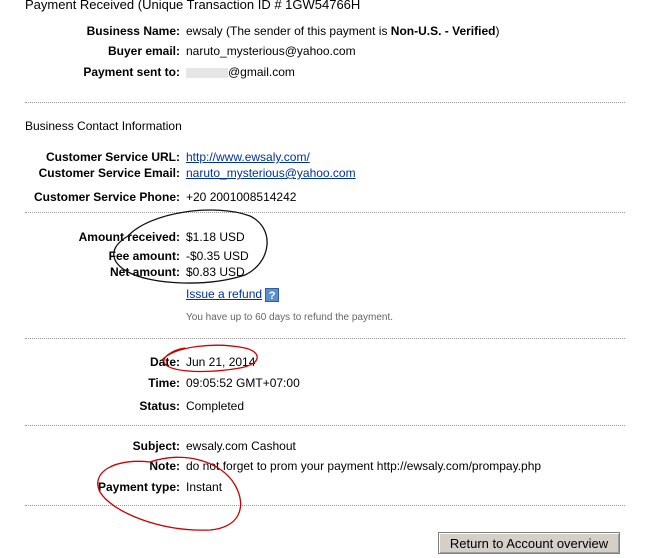 This screenshot has height=558, width=653. I want to click on payment-type-value: Instant, so click(204, 487).